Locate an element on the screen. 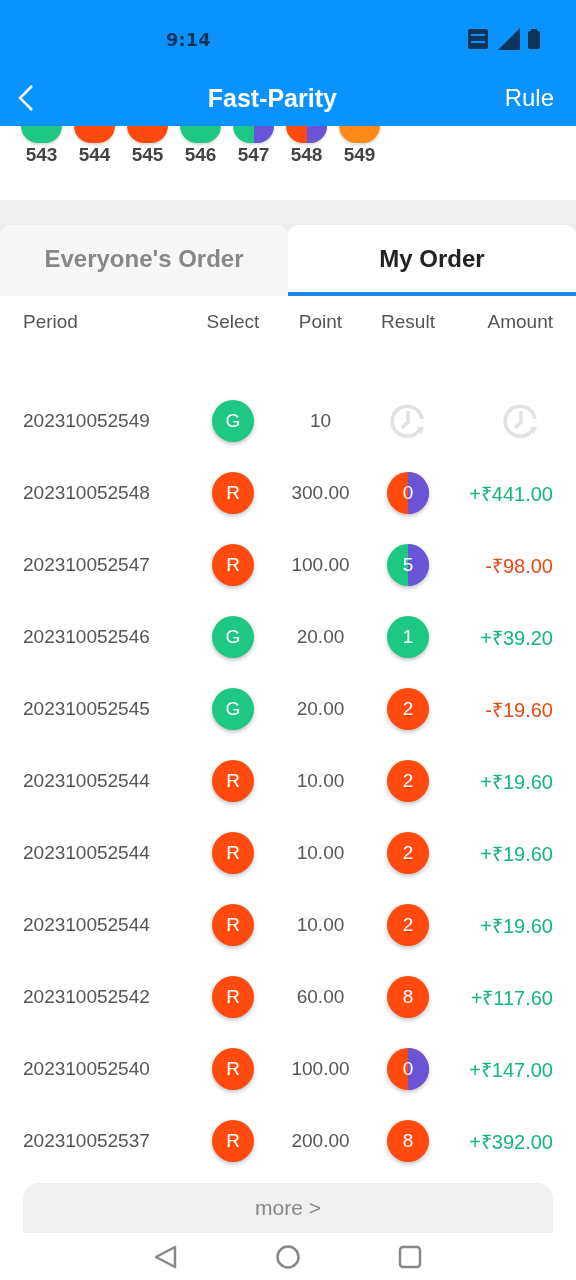 The width and height of the screenshot is (576, 1280). period-cell-text: 202310052545 is located at coordinates (87, 709).